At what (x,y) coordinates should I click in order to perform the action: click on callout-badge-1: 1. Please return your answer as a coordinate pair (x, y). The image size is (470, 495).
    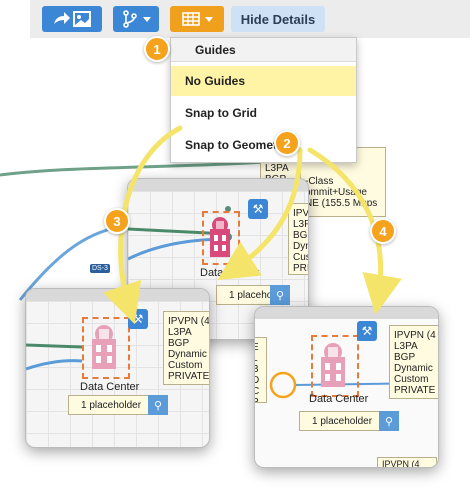
    Looking at the image, I should click on (157, 49).